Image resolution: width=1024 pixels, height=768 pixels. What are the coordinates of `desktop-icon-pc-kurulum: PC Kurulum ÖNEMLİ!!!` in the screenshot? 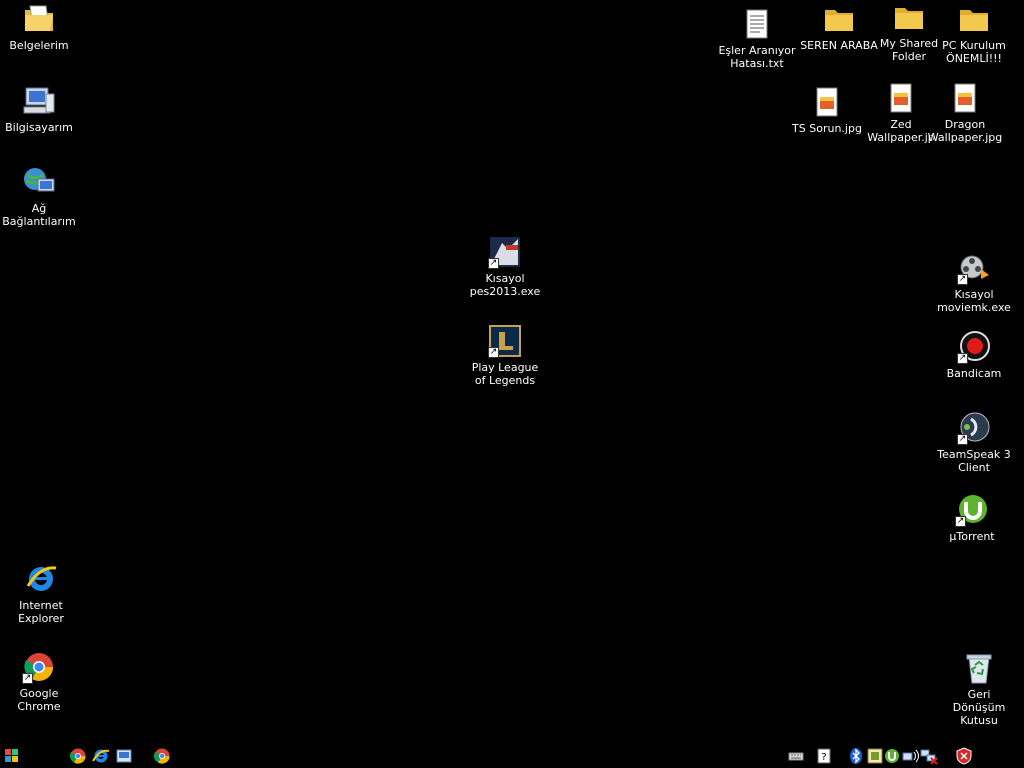 It's located at (974, 33).